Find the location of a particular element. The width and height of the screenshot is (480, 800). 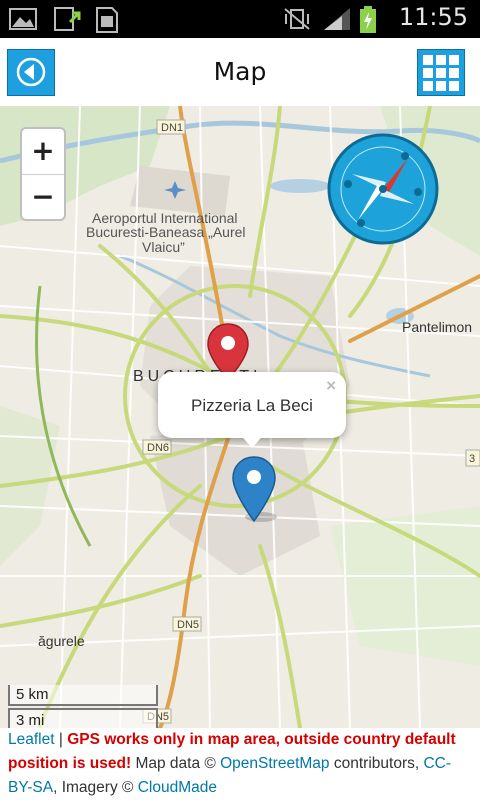

popup-text: Pizzeria La Beci is located at coordinates (252, 405).